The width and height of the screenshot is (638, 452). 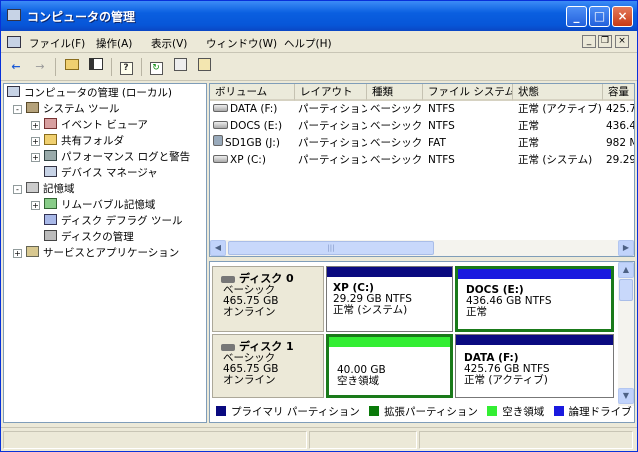 What do you see at coordinates (626, 334) in the screenshot?
I see `vertical-scrollbar: ▲ ▼` at bounding box center [626, 334].